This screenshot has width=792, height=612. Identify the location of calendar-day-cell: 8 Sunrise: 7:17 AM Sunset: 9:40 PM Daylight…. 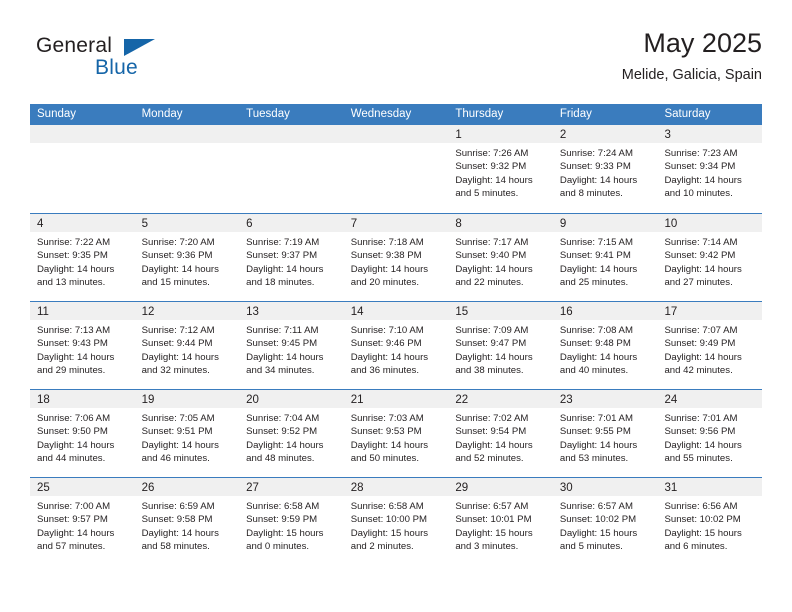
(500, 257).